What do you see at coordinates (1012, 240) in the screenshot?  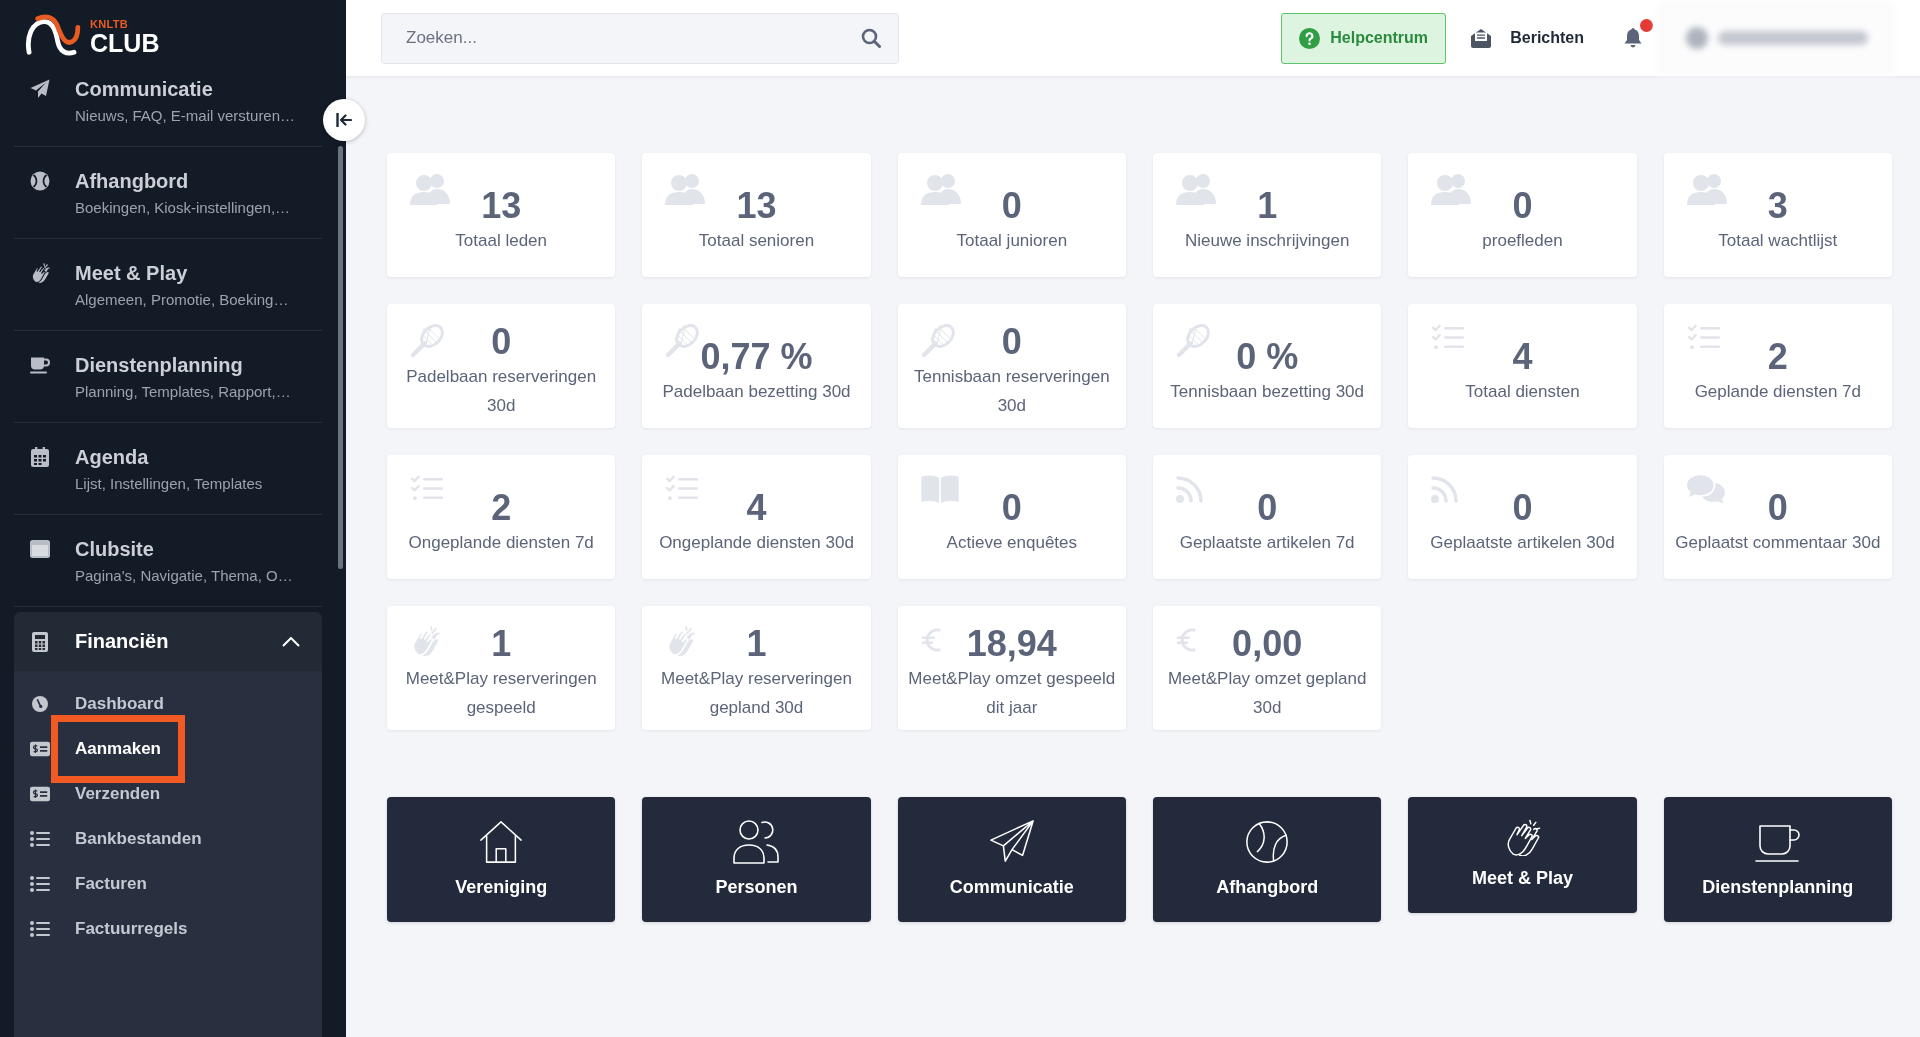 I see `stat-label: Totaal junioren` at bounding box center [1012, 240].